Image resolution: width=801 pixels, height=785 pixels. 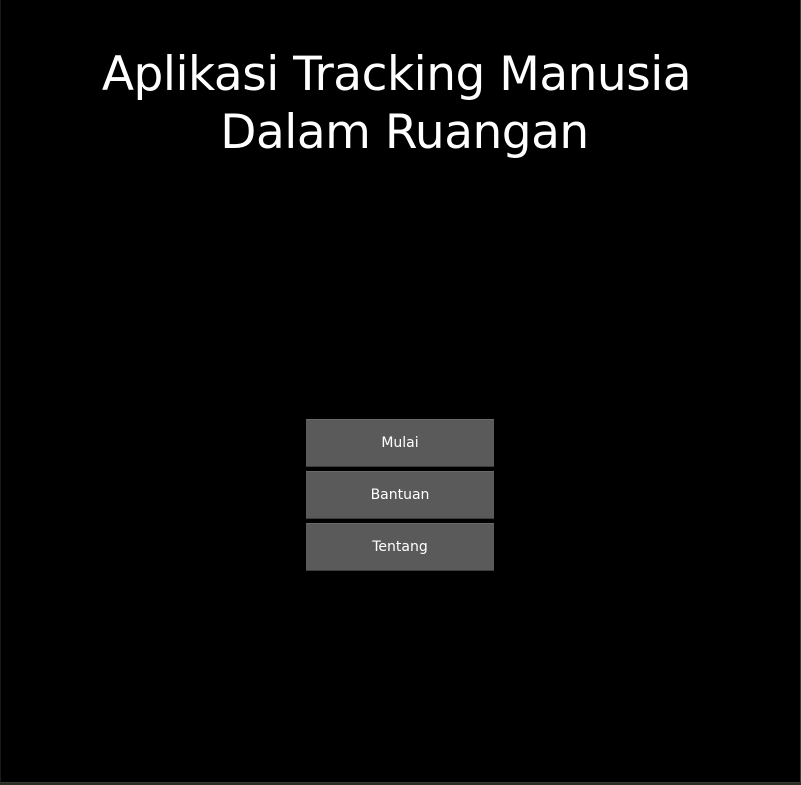 What do you see at coordinates (396, 74) in the screenshot?
I see `app-title-line-1: Aplikasi Tracking Manusia` at bounding box center [396, 74].